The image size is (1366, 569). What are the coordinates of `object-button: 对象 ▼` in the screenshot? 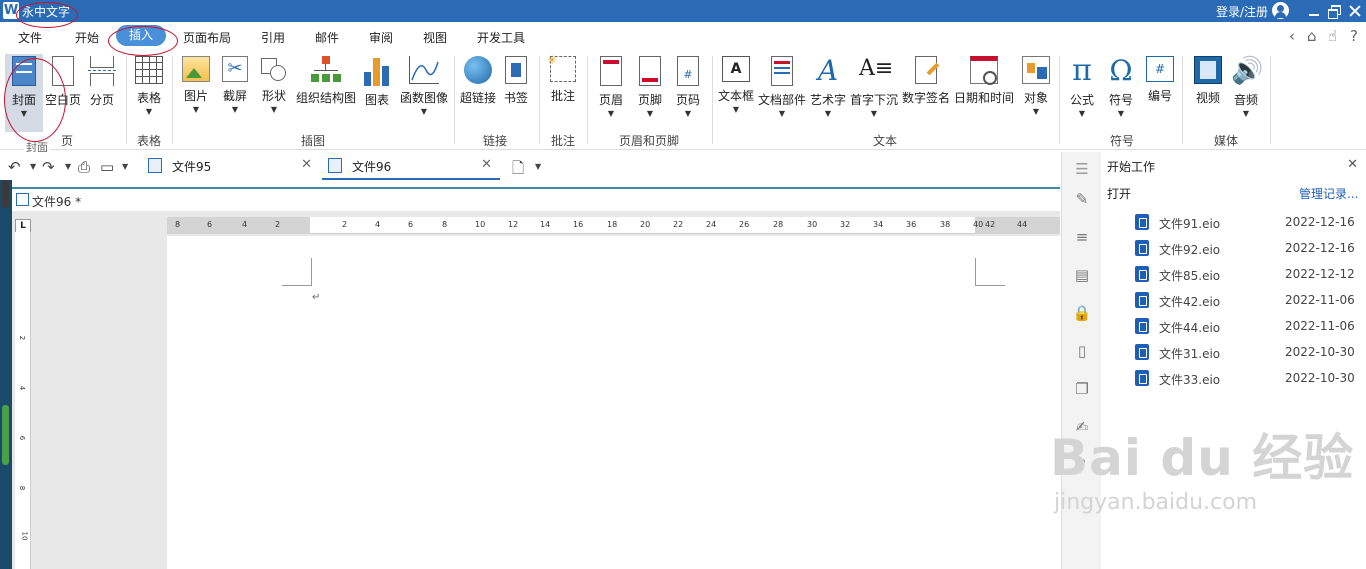 It's located at (1036, 85).